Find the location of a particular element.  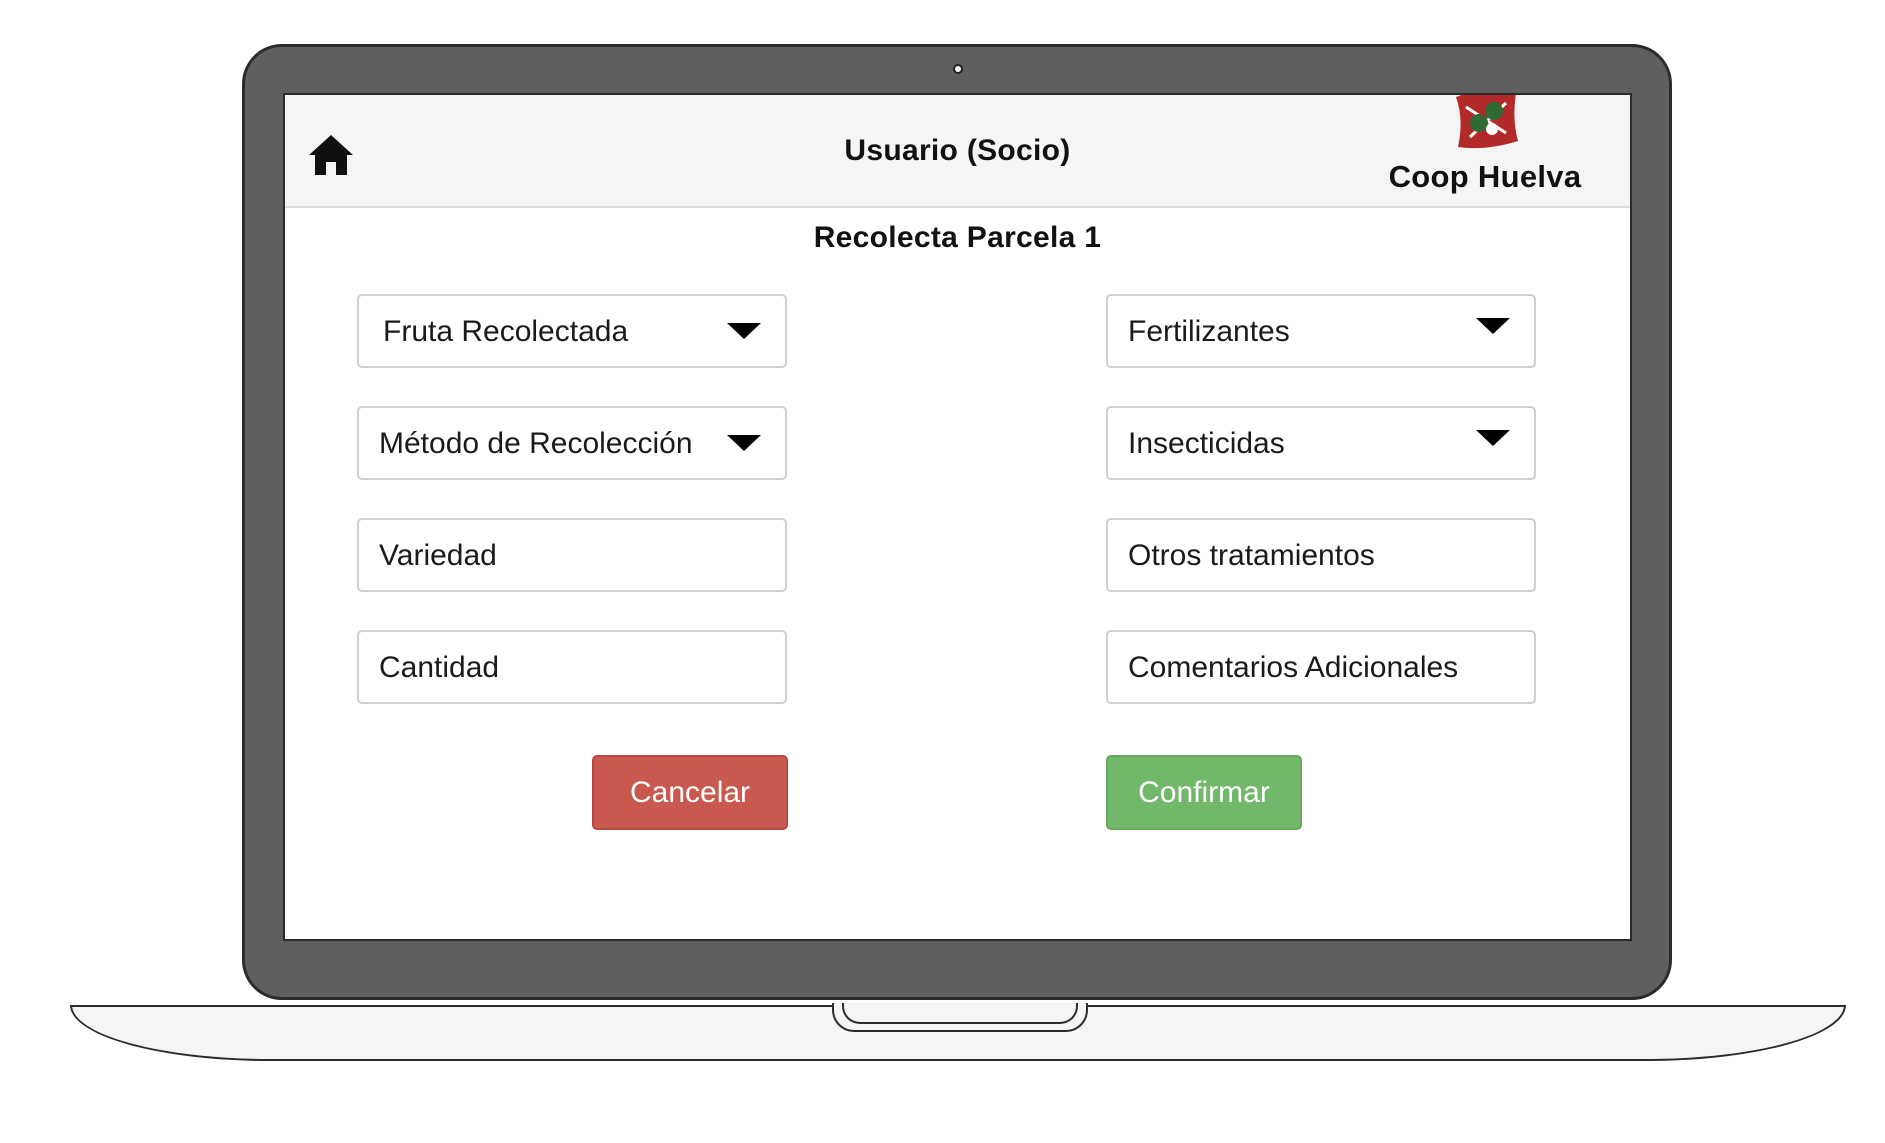

laptop-camera is located at coordinates (958, 69).